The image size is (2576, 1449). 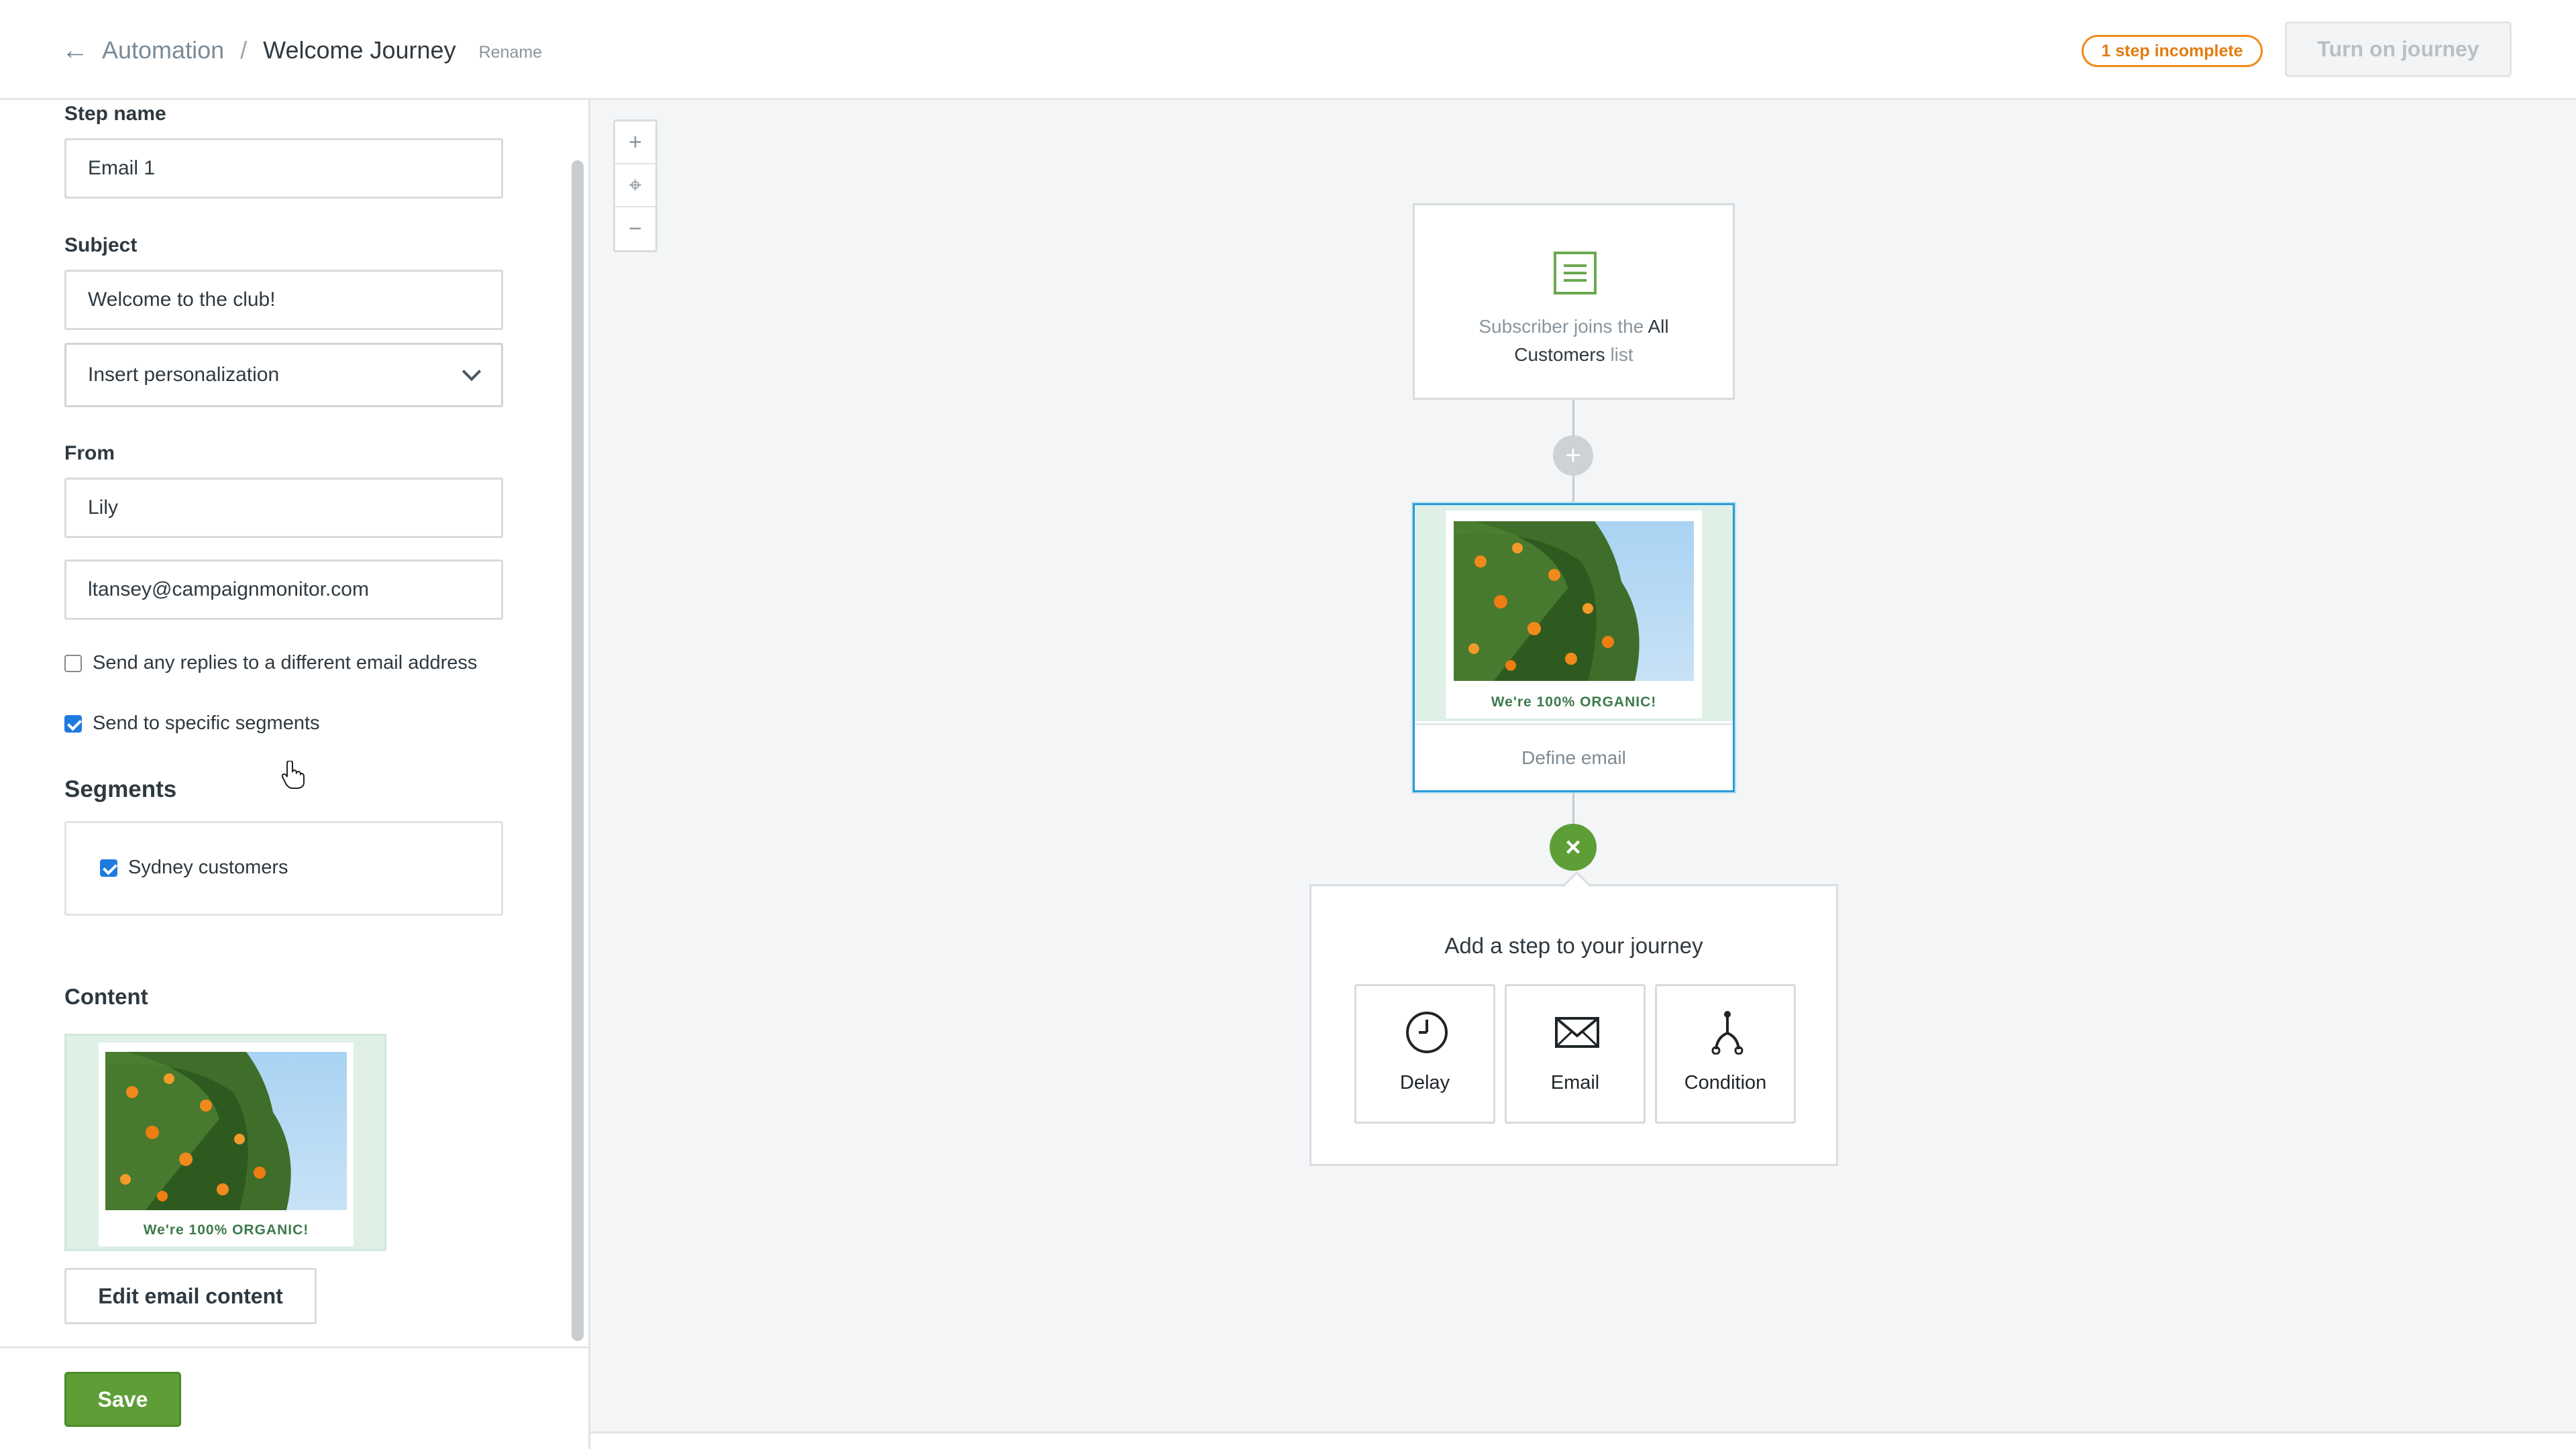 I want to click on content-title: Content, so click(x=106, y=996).